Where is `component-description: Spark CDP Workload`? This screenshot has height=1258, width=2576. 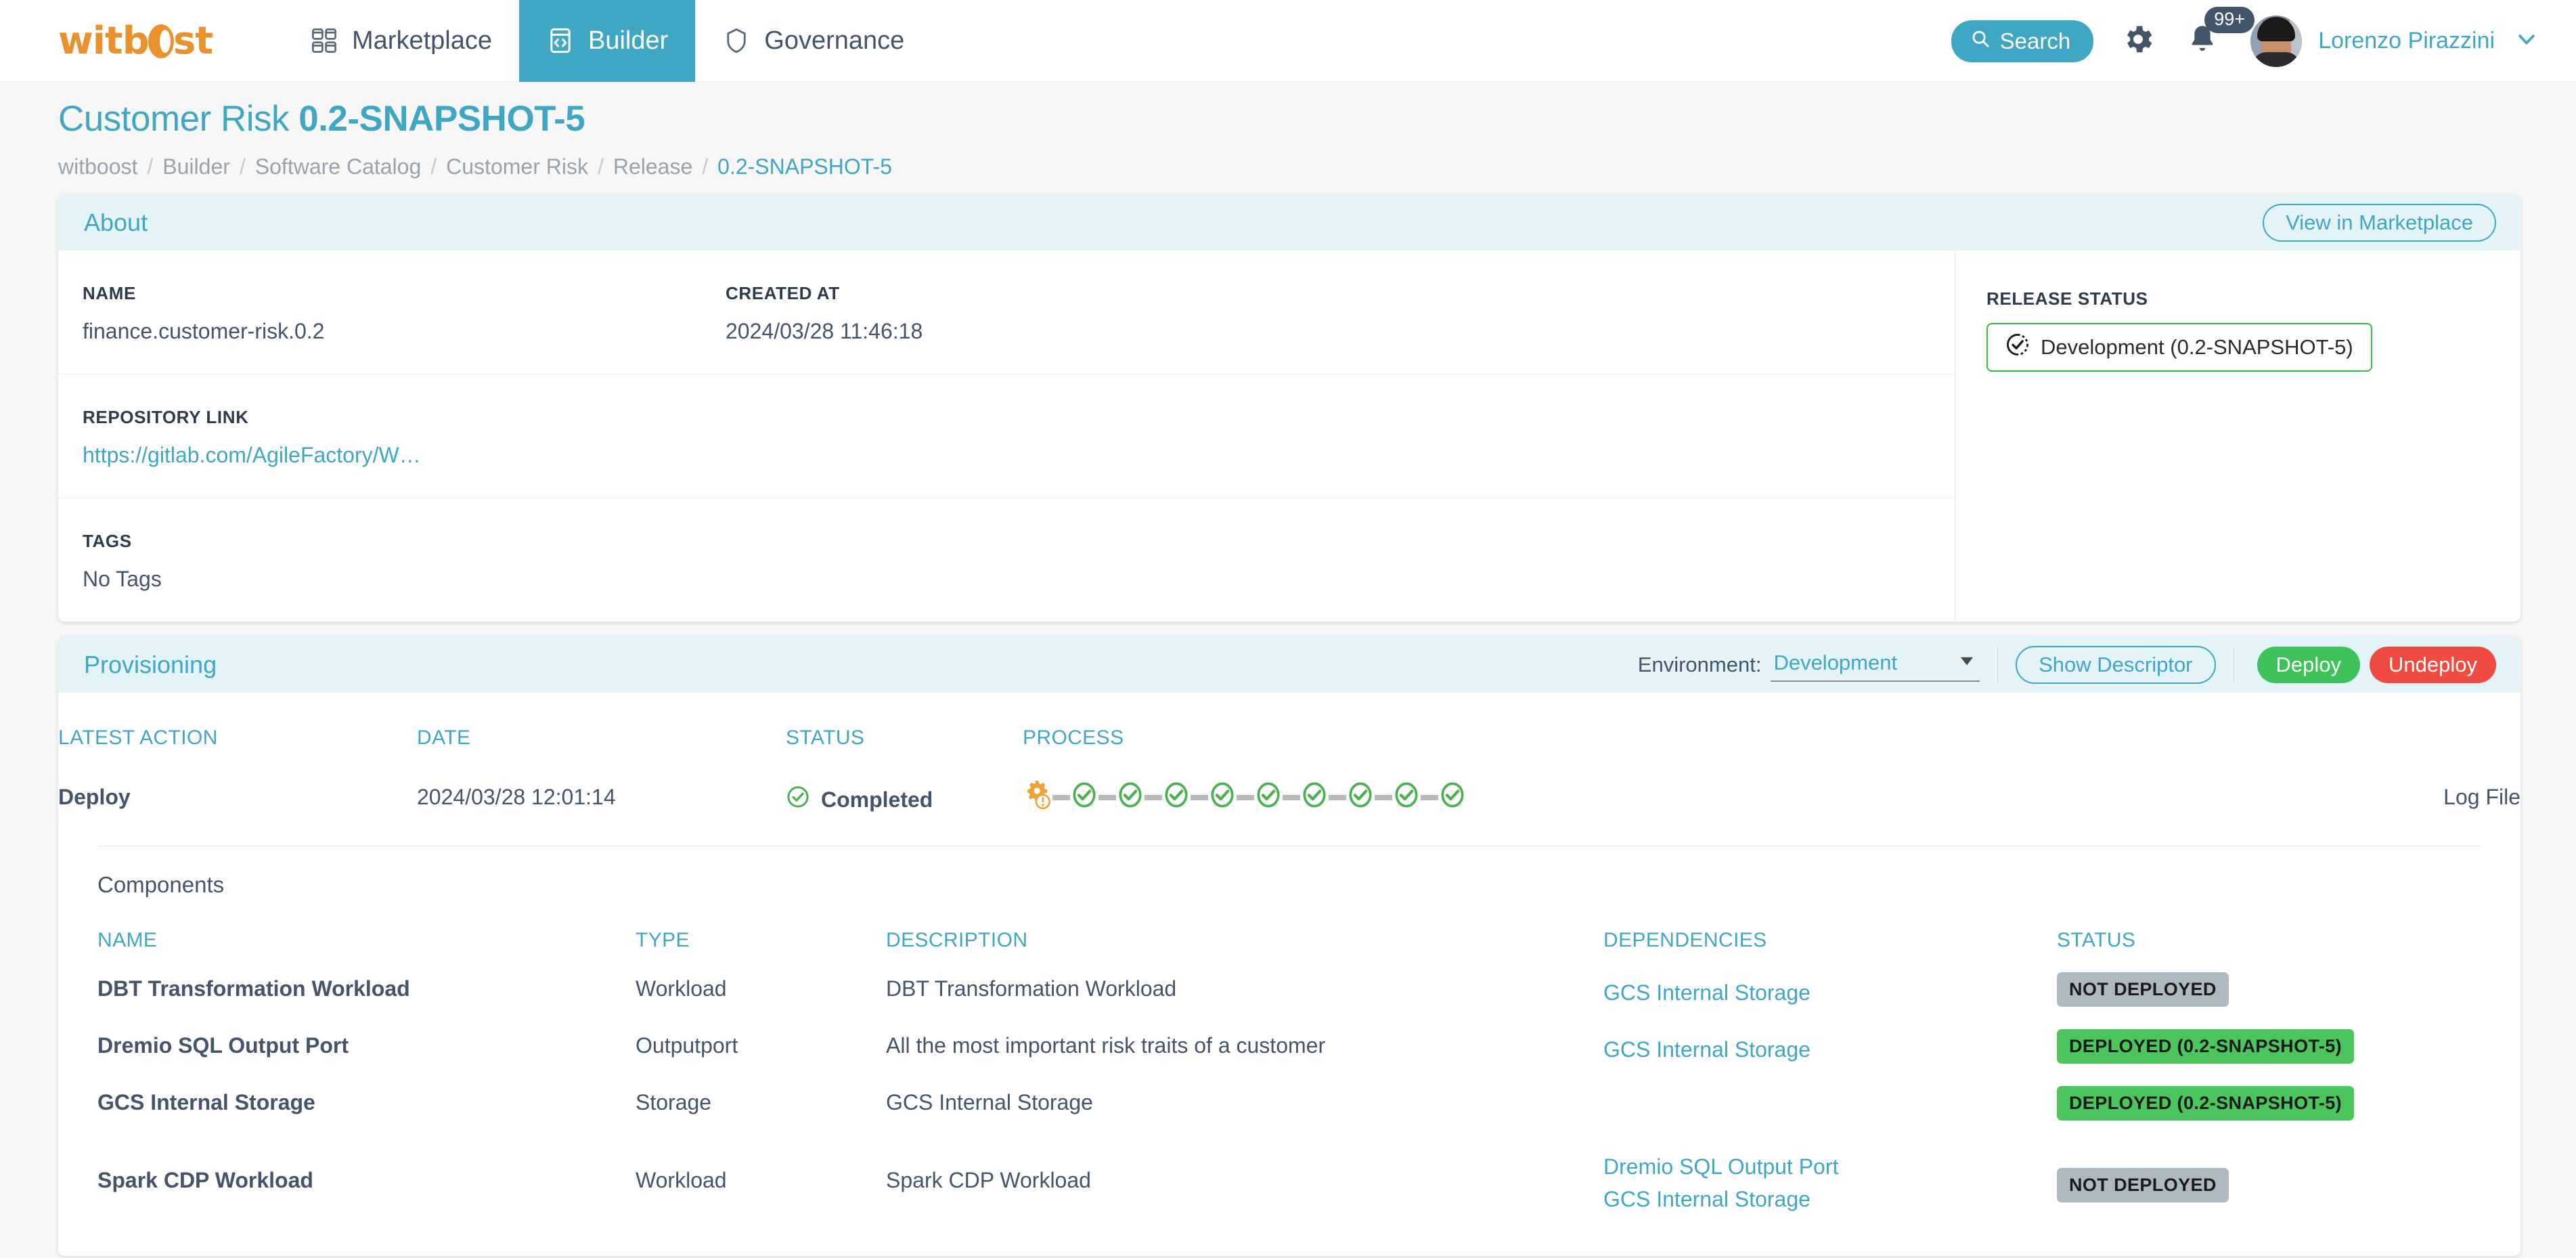
component-description: Spark CDP Workload is located at coordinates (988, 1180).